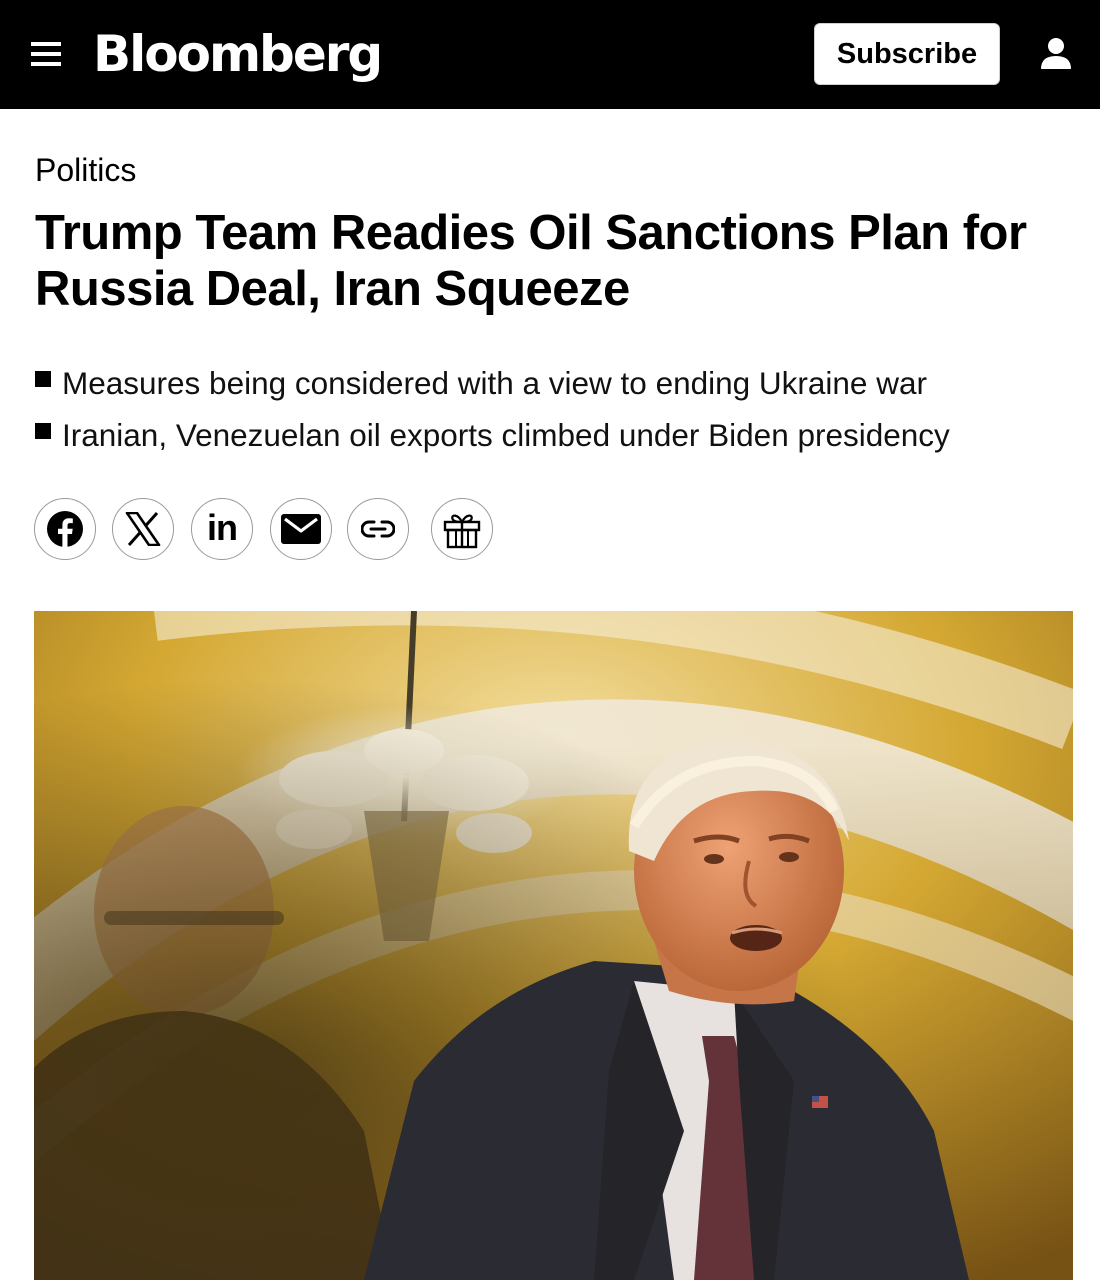 This screenshot has width=1100, height=1280. I want to click on user-account-icon, so click(1056, 54).